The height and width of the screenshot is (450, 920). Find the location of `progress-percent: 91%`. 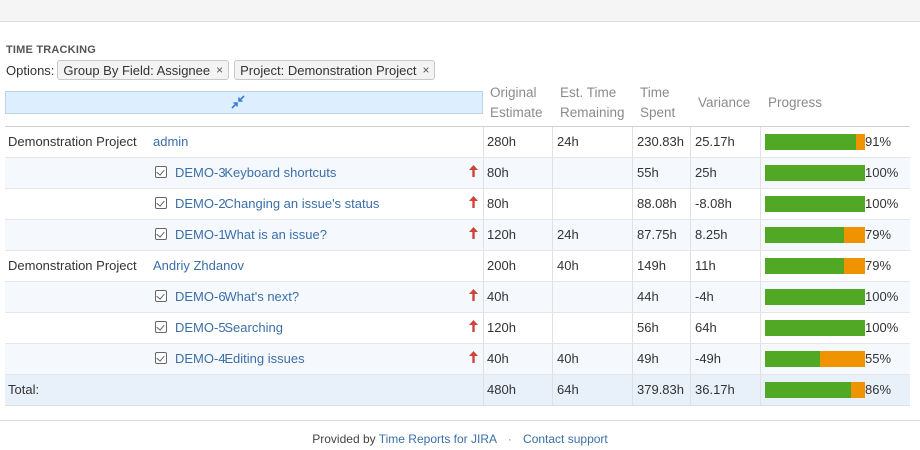

progress-percent: 91% is located at coordinates (878, 141).